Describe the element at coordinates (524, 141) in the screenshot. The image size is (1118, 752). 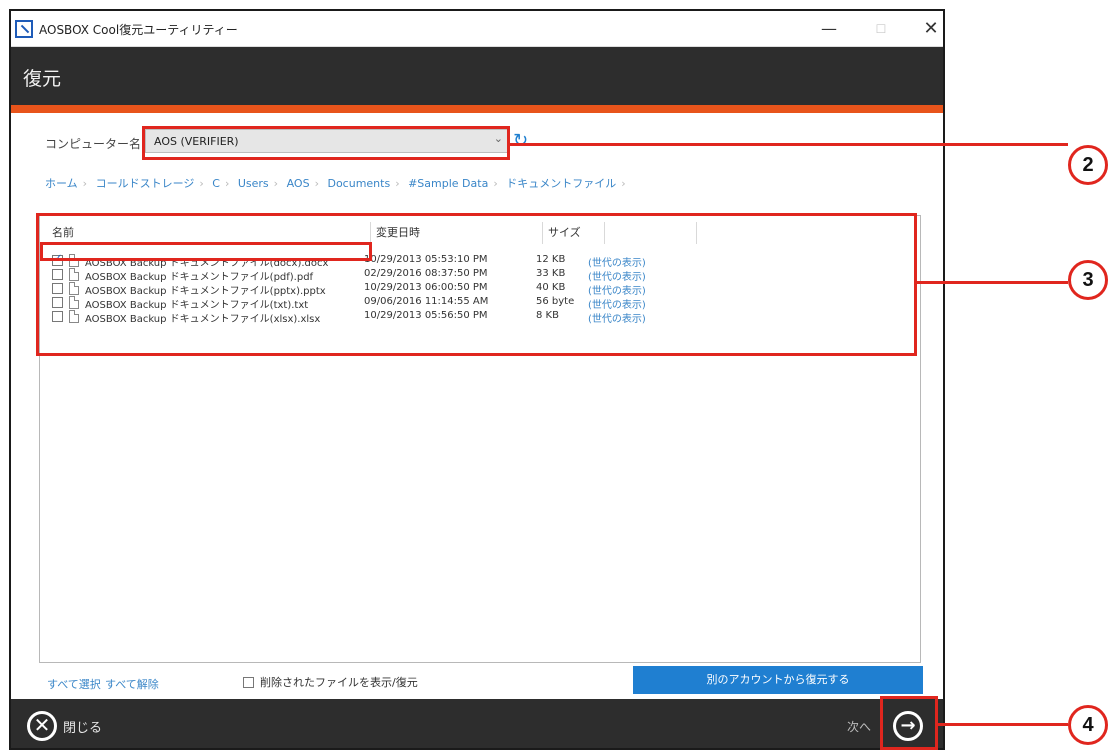
I see `refresh-icon: ↻` at that location.